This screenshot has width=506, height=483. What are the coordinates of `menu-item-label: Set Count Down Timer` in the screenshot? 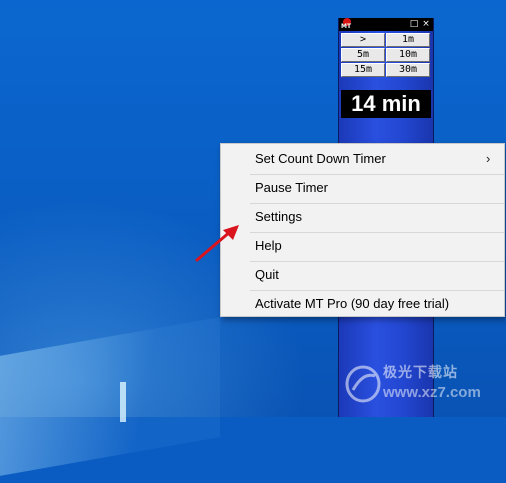 It's located at (320, 158).